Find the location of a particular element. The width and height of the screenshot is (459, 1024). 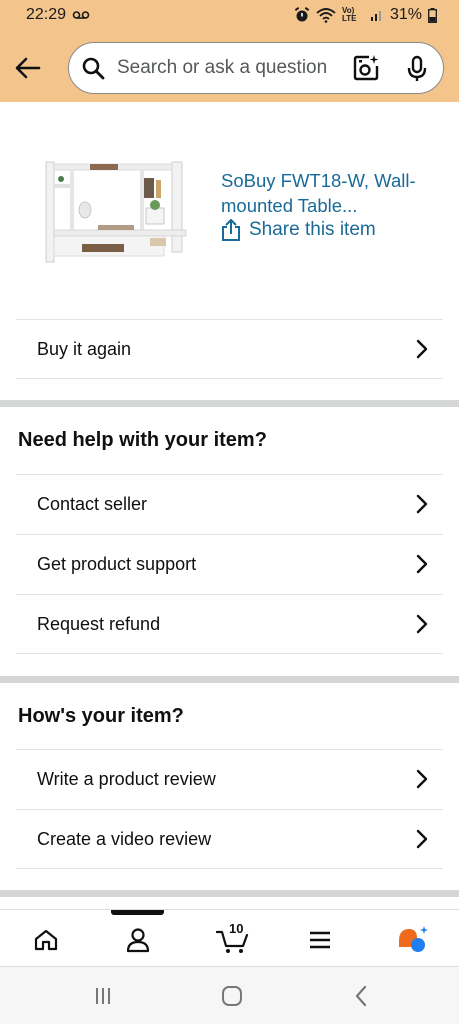

ai-assistant-icon is located at coordinates (413, 939).